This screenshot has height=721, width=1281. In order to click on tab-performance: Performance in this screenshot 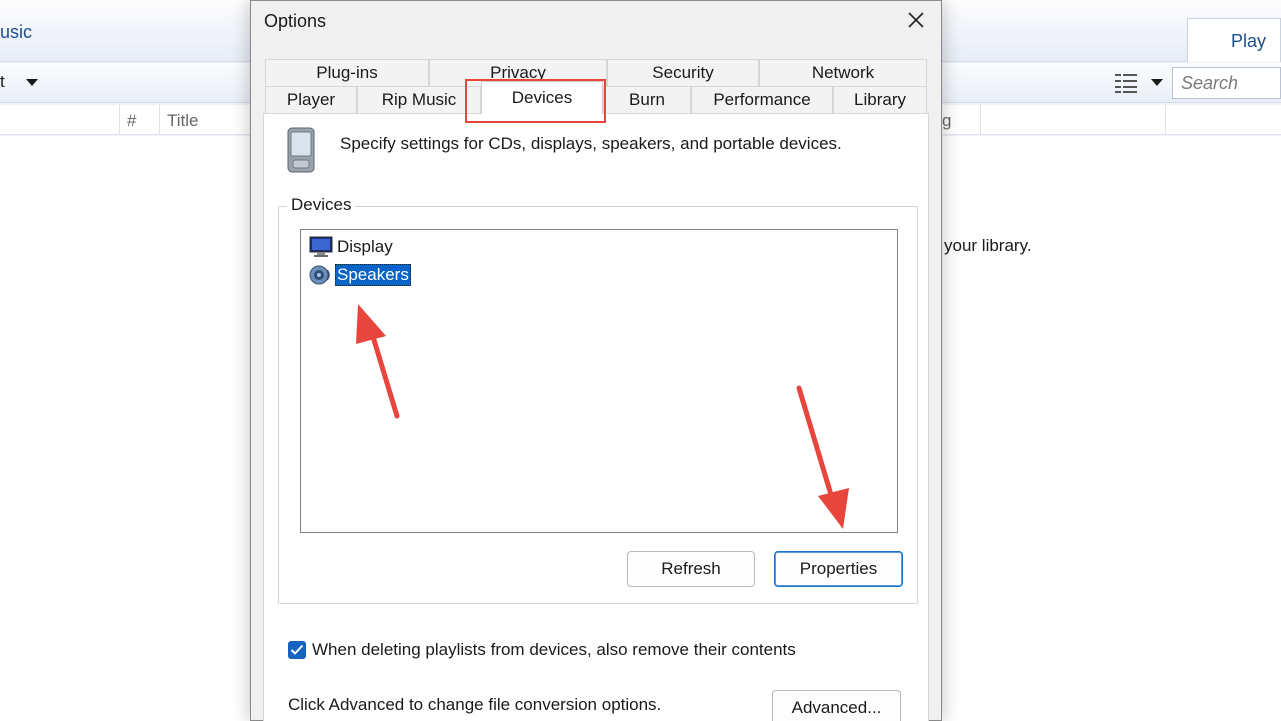, I will do `click(762, 99)`.